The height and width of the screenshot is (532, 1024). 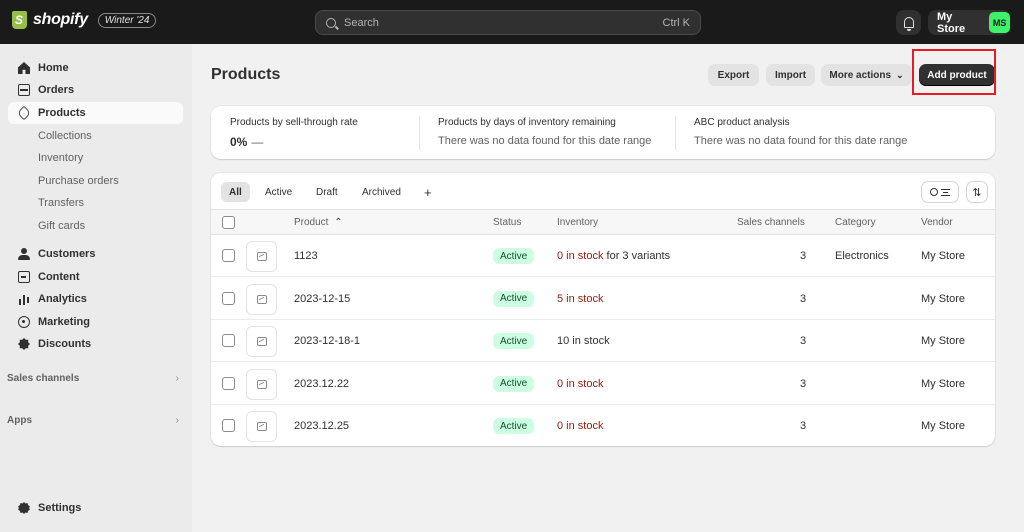 I want to click on metric-trend: —, so click(x=257, y=142).